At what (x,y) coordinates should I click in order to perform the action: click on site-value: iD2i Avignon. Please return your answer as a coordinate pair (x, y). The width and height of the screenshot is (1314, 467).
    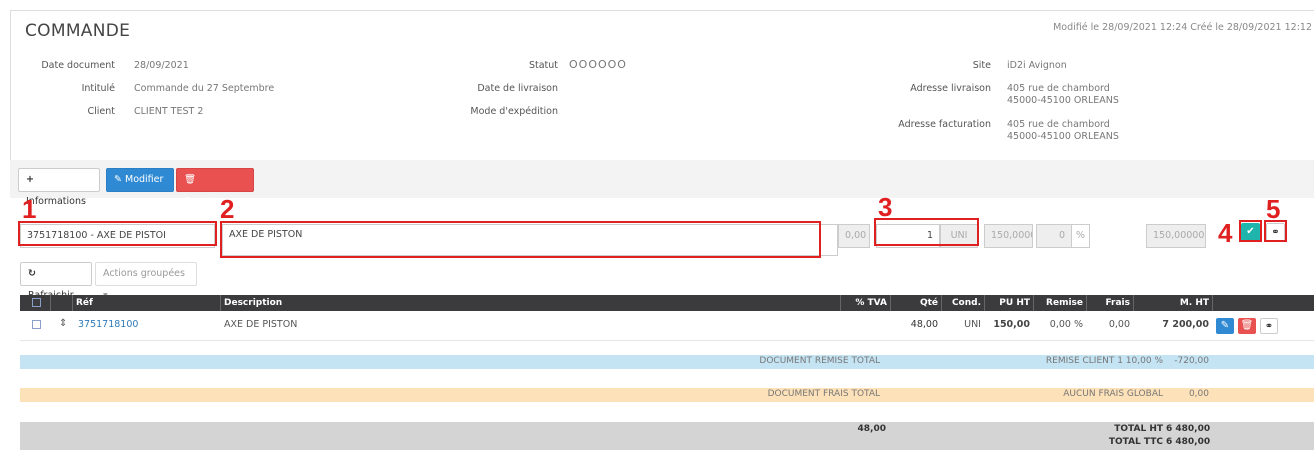
    Looking at the image, I should click on (1037, 65).